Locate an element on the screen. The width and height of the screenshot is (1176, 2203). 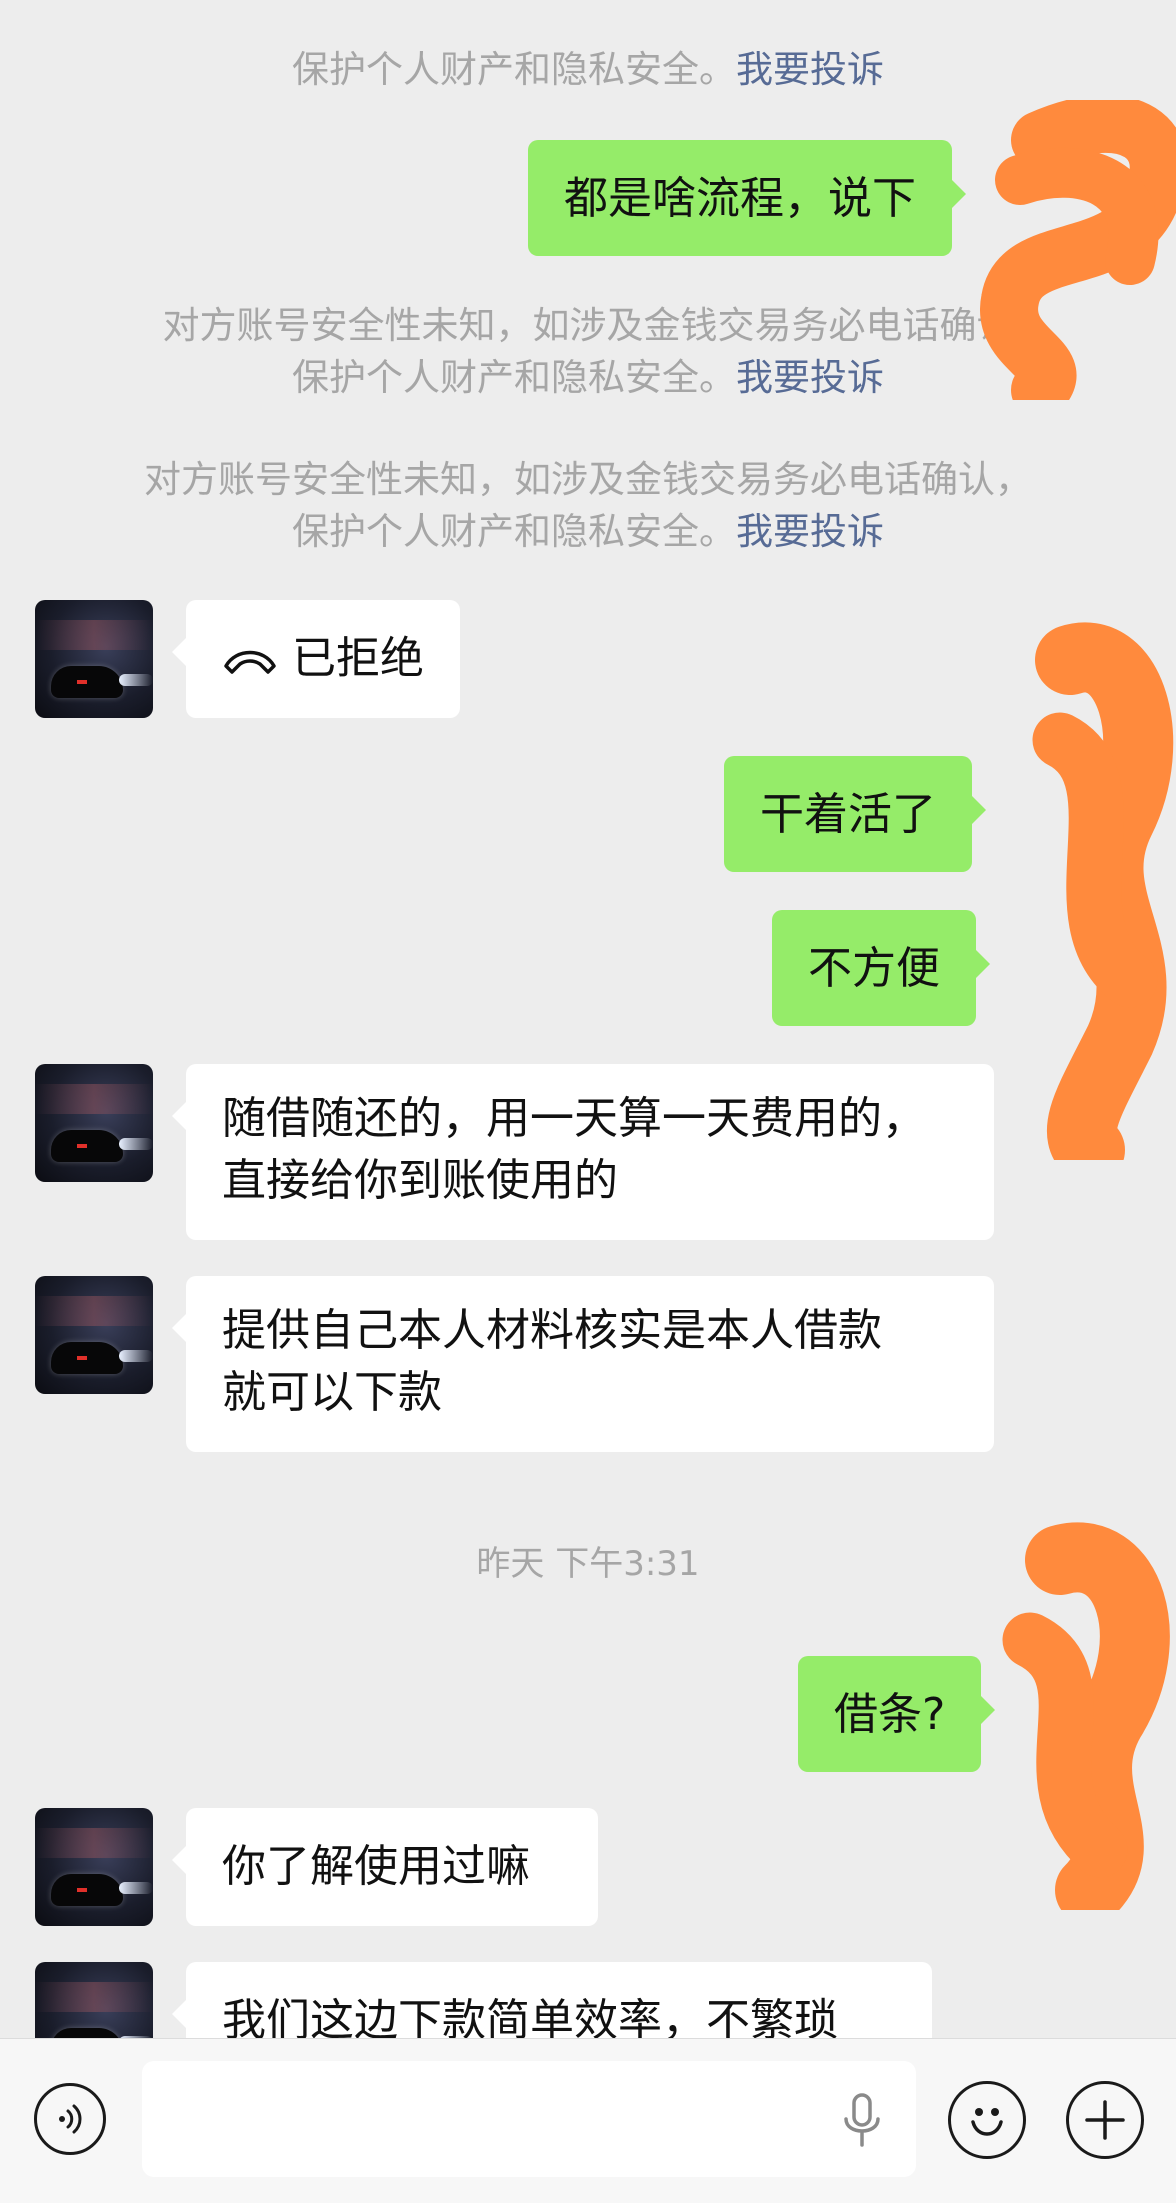
message-outgoing: 都是啥流程，说下 is located at coordinates (747, 198).